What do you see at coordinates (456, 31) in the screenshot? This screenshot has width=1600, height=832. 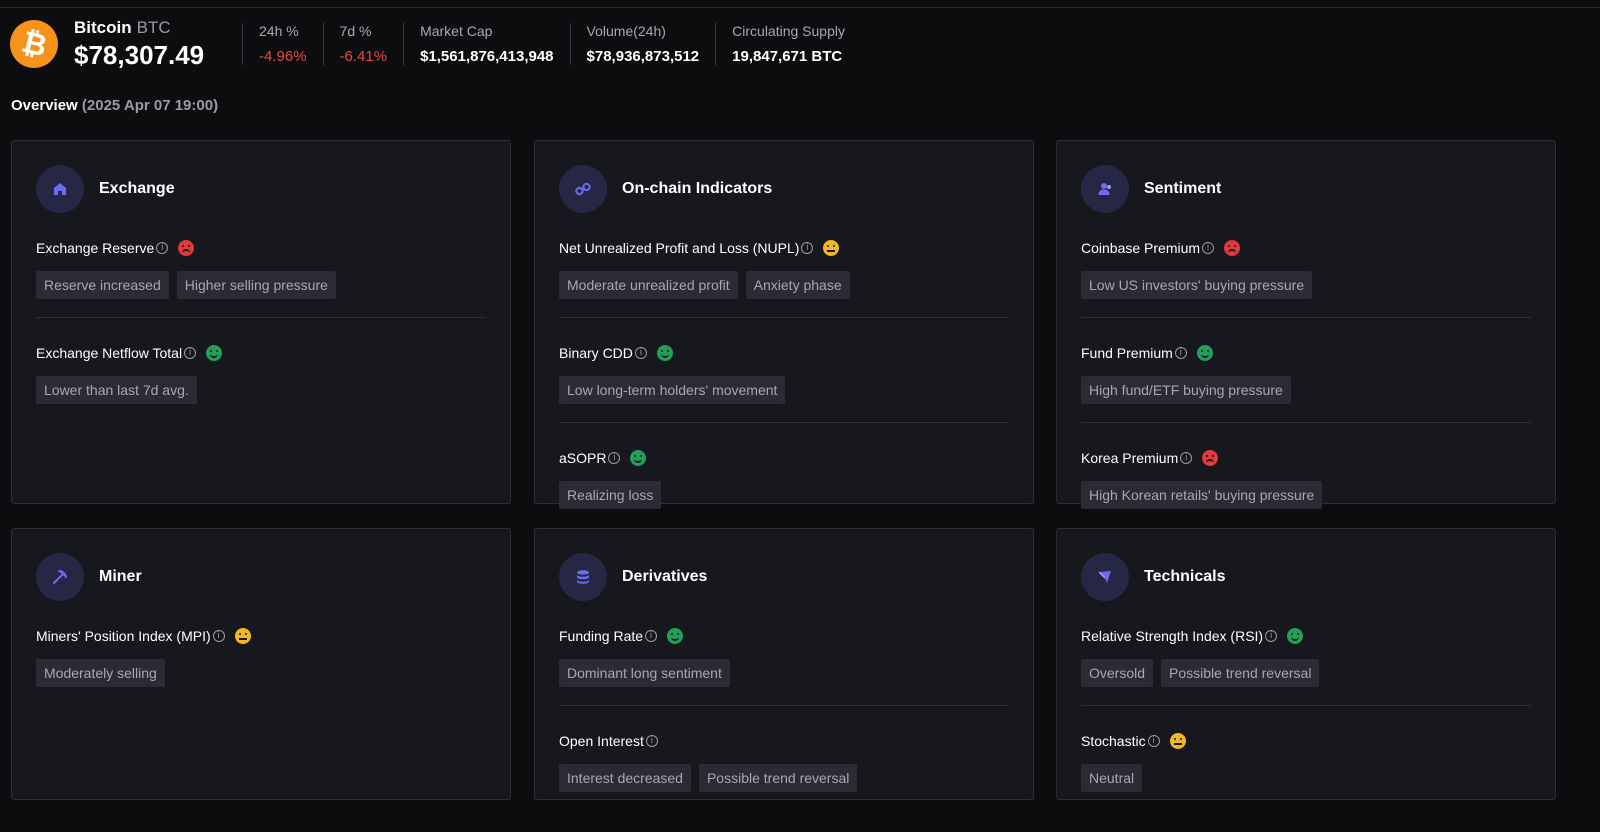 I see `stat-label: Market Cap` at bounding box center [456, 31].